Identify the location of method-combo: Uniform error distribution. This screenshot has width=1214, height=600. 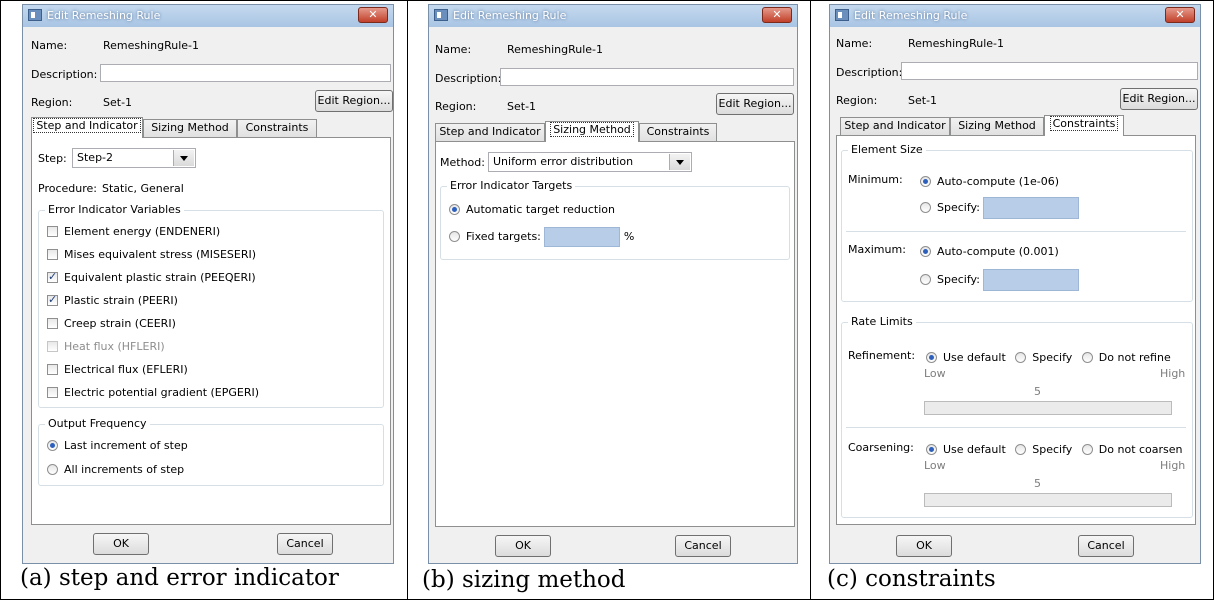
(590, 162).